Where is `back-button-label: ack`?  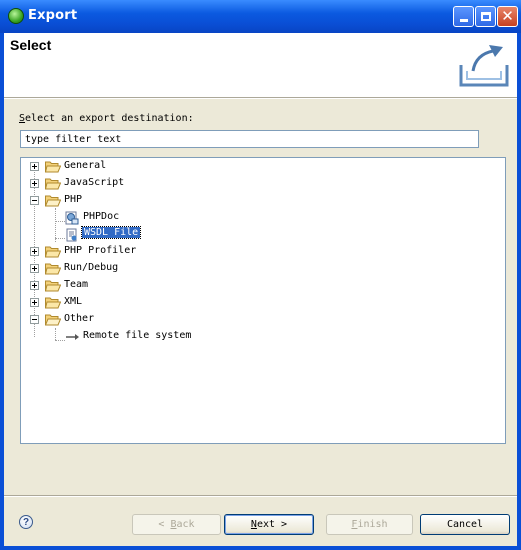
back-button-label: ack is located at coordinates (185, 524).